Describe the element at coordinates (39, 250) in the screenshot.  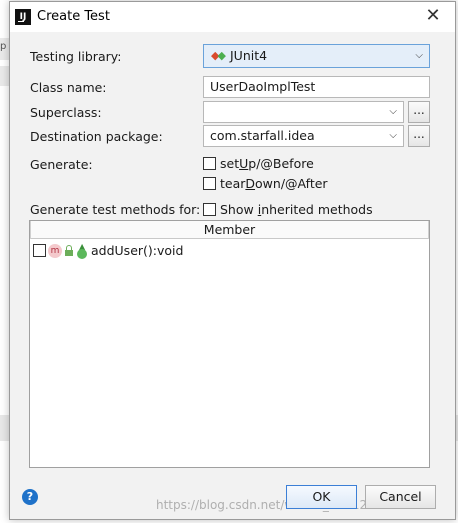
I see `row-checkbox` at that location.